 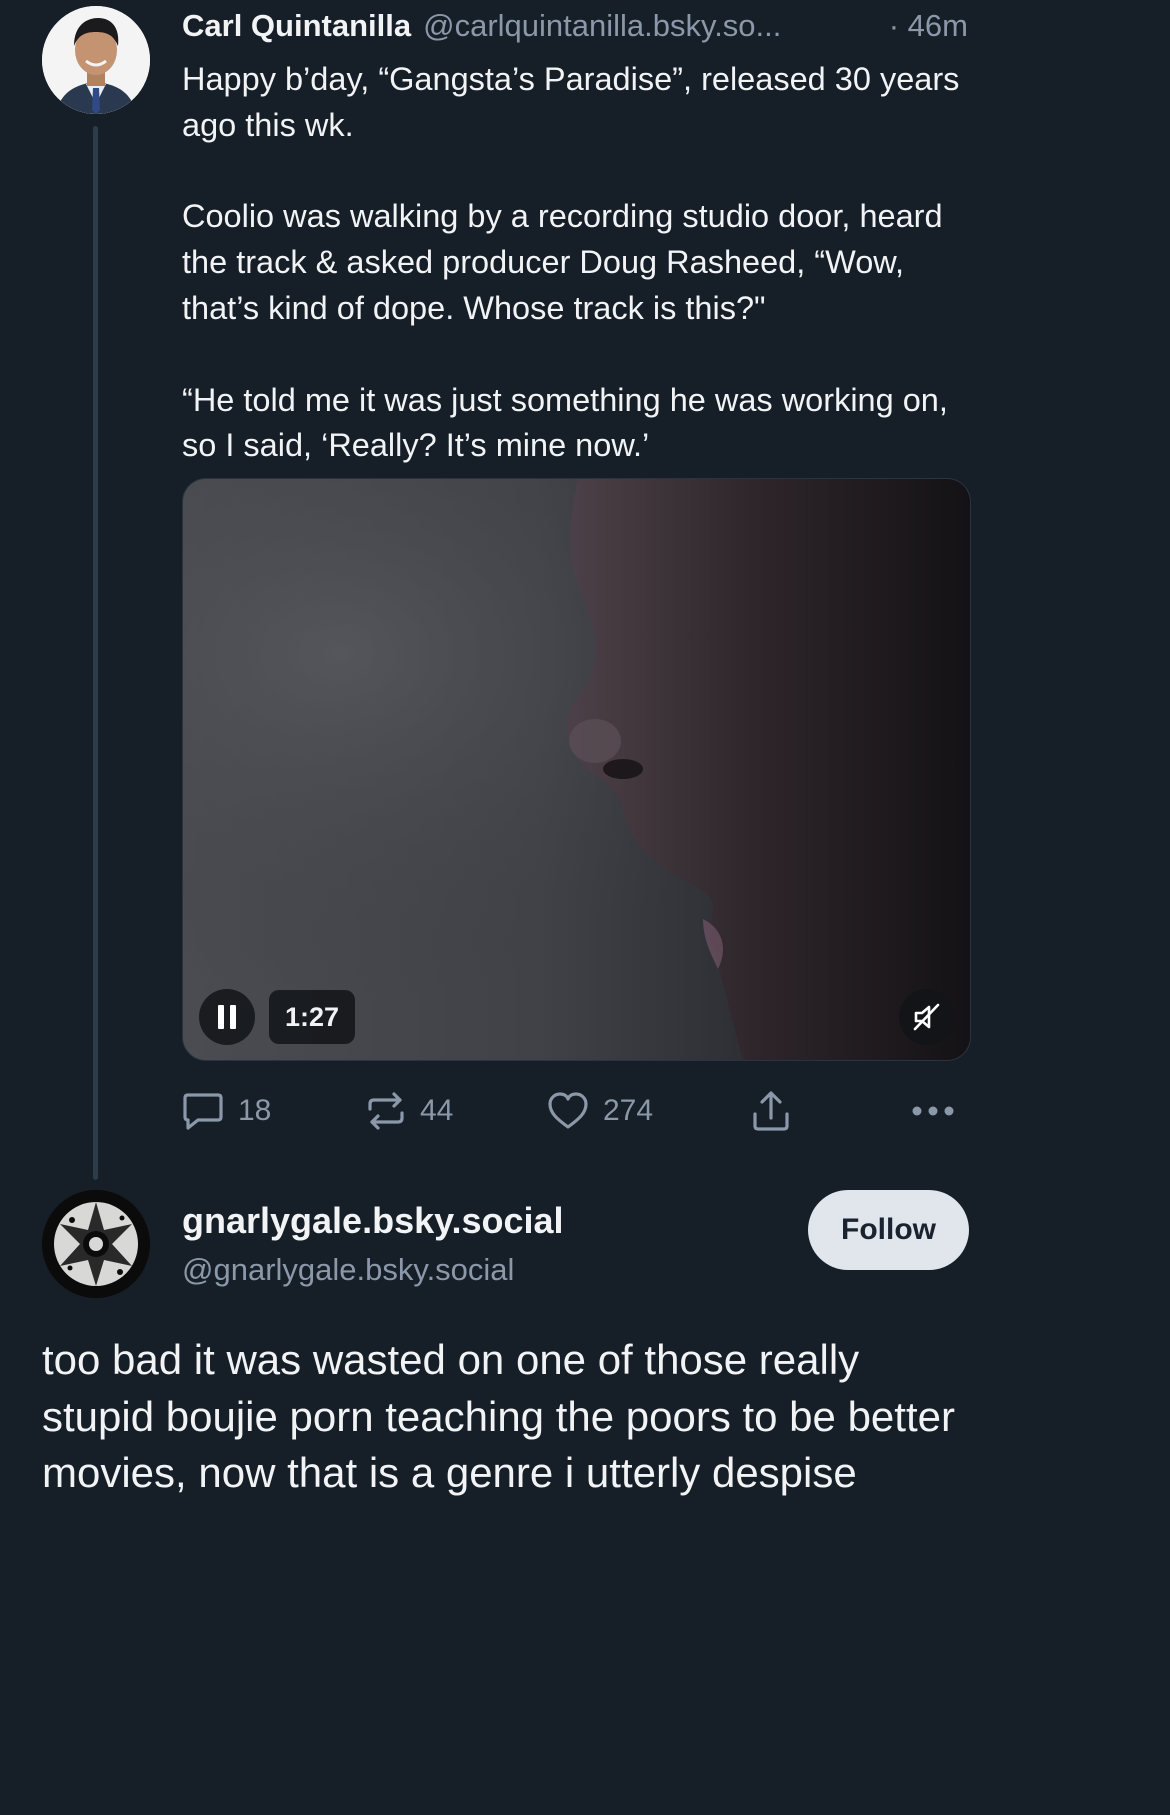 What do you see at coordinates (568, 1110) in the screenshot?
I see `heart-icon` at bounding box center [568, 1110].